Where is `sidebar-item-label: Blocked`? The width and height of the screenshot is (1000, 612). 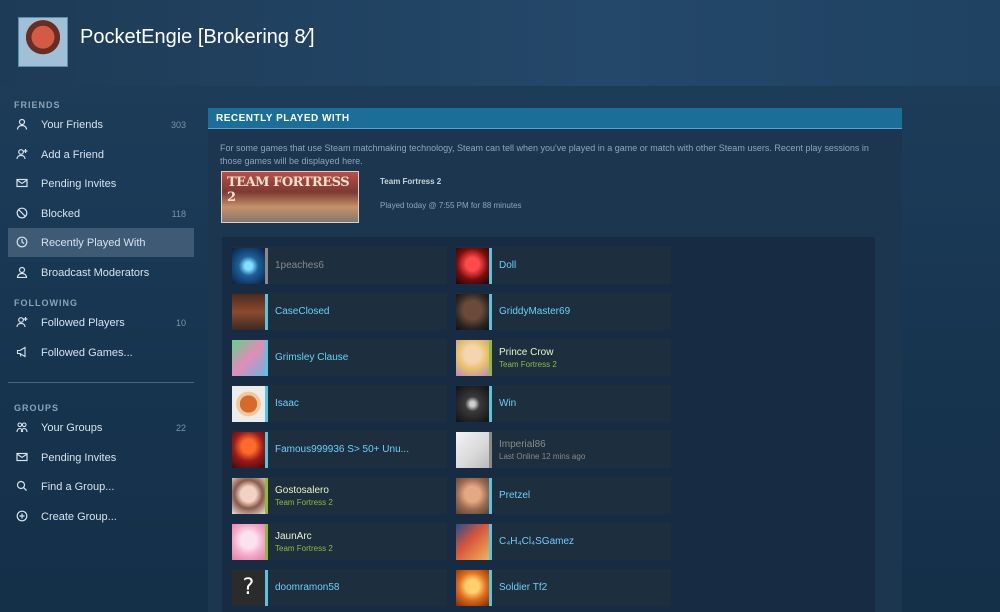 sidebar-item-label: Blocked is located at coordinates (61, 213).